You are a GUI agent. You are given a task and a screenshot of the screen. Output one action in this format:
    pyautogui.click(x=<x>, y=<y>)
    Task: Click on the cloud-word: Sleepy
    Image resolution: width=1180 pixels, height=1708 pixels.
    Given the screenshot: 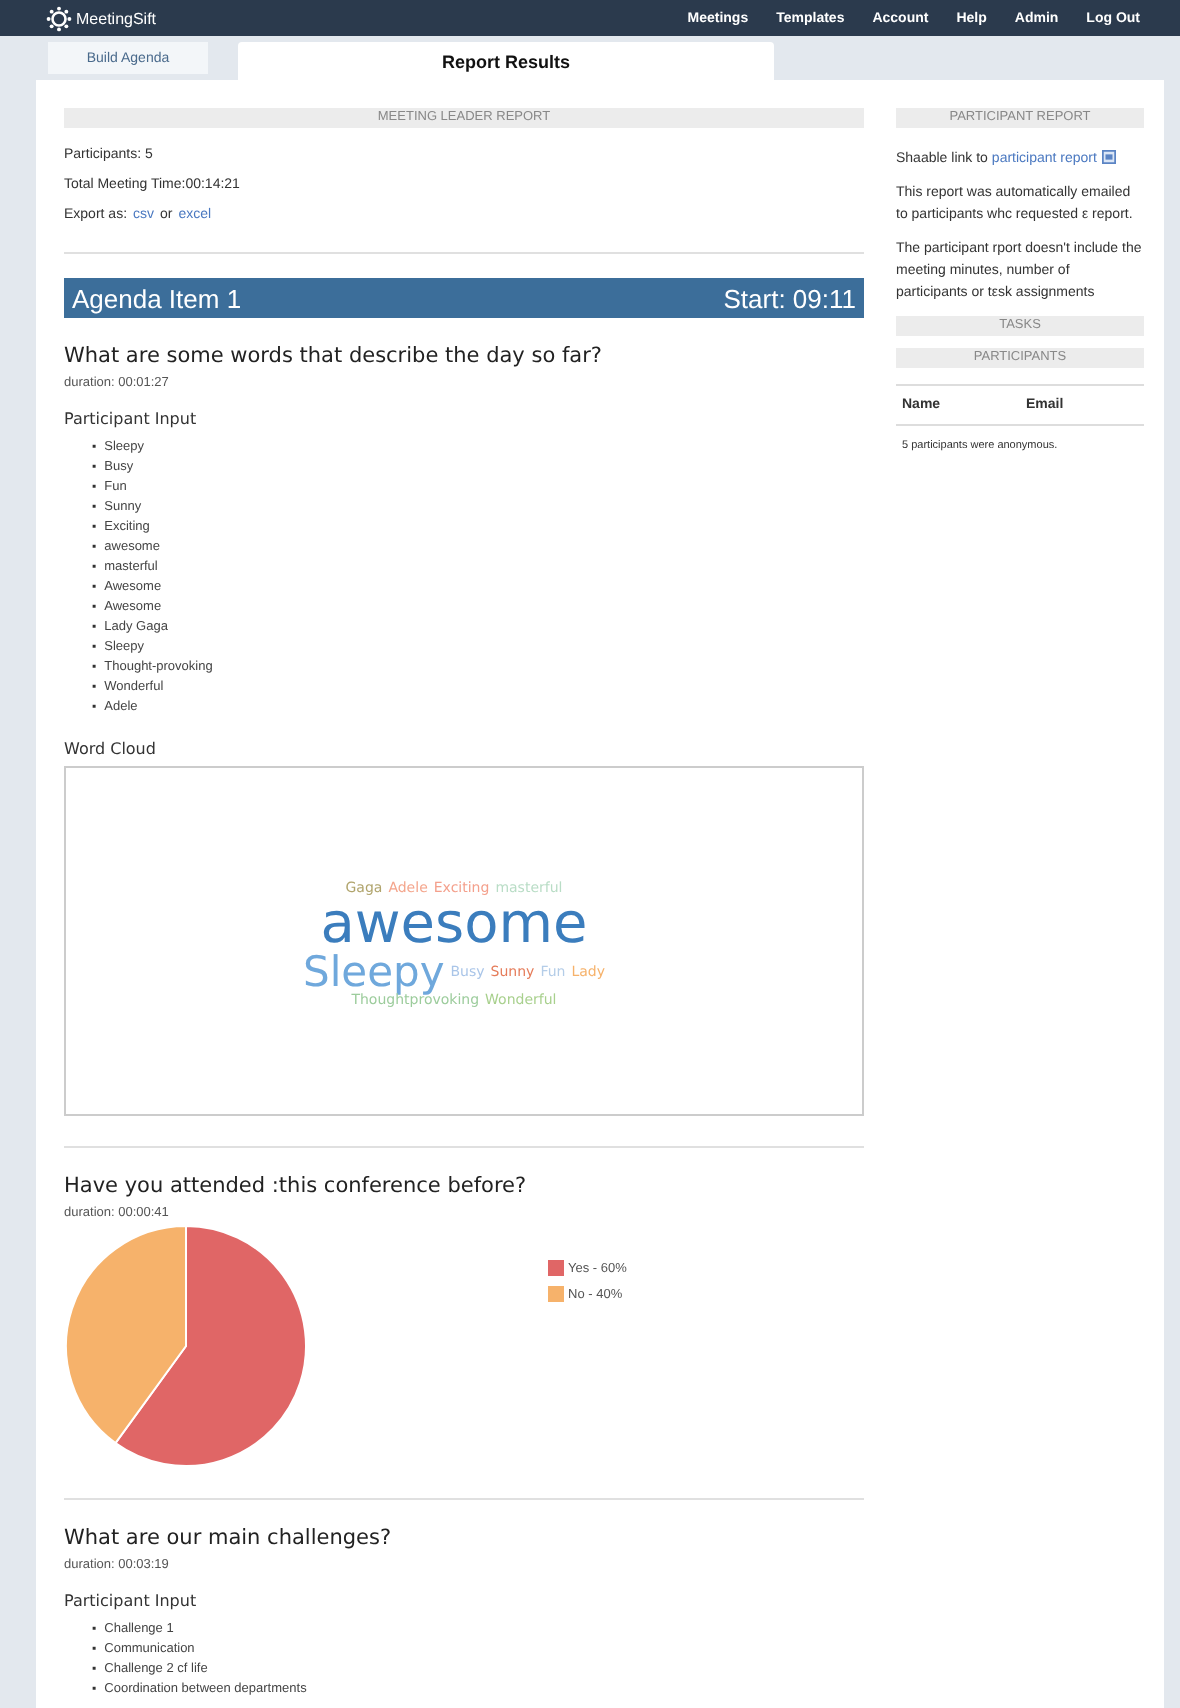 What is the action you would take?
    pyautogui.click(x=373, y=973)
    